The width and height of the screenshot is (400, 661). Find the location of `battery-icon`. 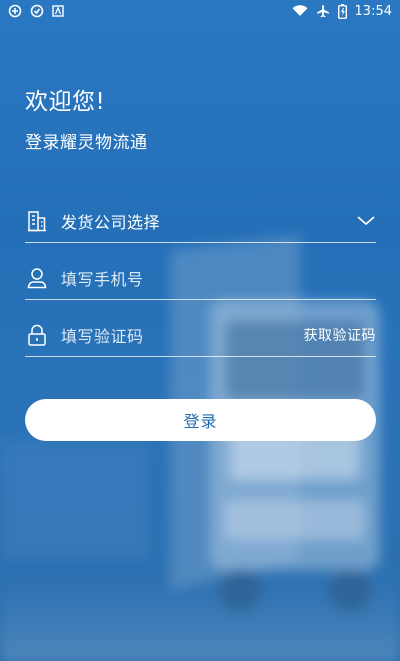

battery-icon is located at coordinates (342, 11).